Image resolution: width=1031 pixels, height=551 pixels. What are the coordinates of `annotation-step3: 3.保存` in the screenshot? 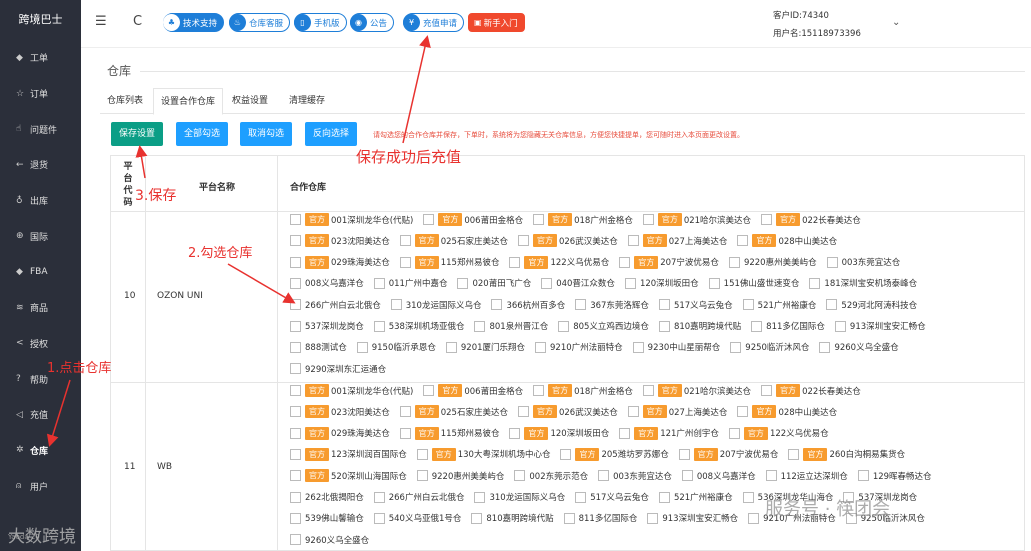 It's located at (156, 196).